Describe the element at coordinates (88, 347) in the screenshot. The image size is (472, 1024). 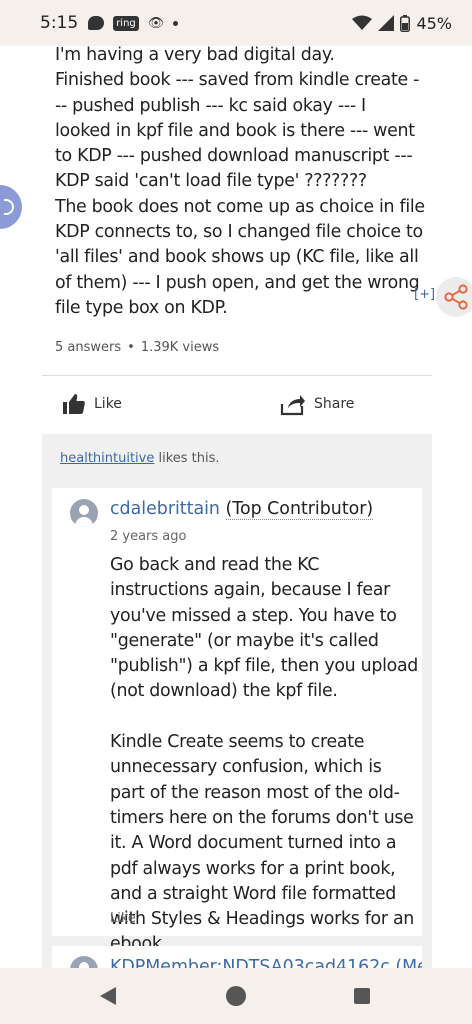
I see `answers-count: 5 answers` at that location.